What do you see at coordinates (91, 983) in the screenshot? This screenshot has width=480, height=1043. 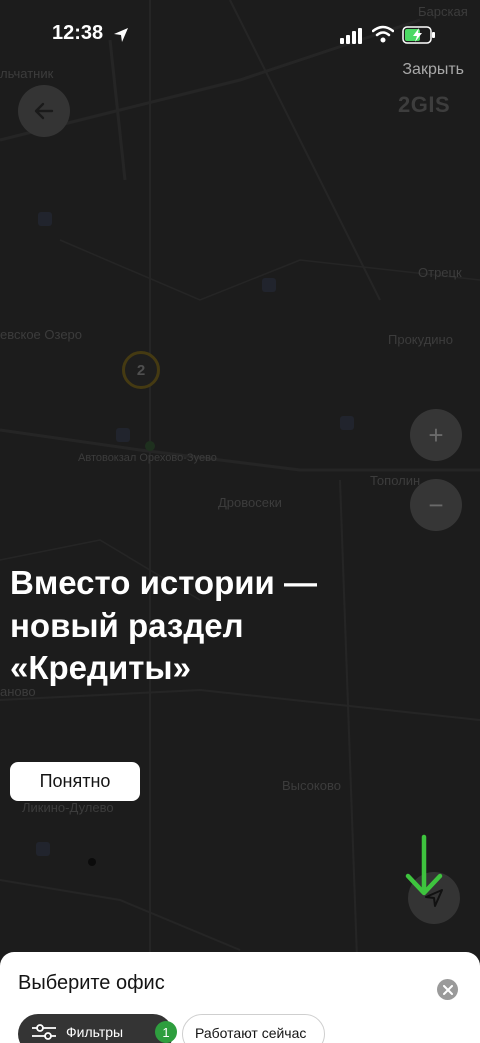 I see `sheet-title: Выберите офис` at bounding box center [91, 983].